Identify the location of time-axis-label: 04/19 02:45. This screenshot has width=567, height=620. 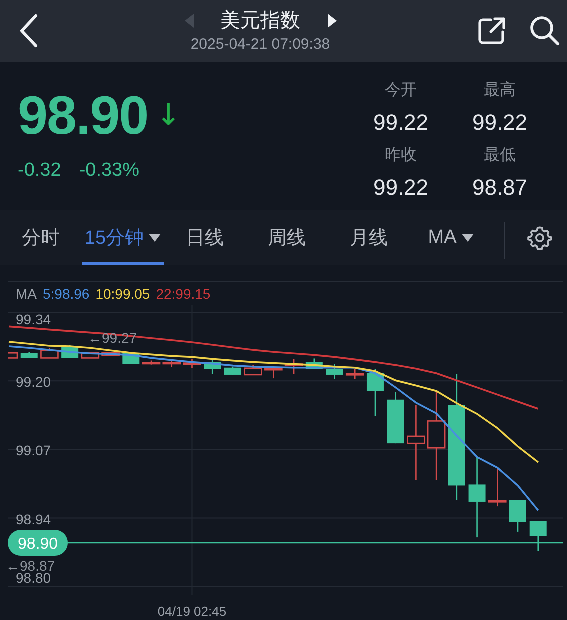
(192, 611).